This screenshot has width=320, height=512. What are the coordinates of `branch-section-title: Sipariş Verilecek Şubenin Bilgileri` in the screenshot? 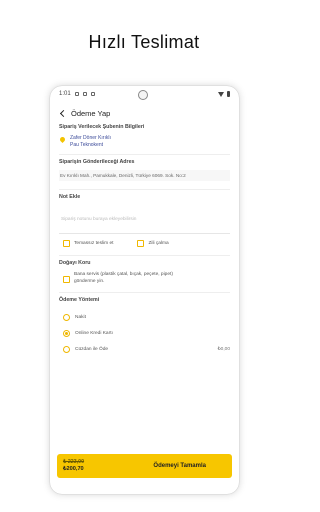 It's located at (102, 127).